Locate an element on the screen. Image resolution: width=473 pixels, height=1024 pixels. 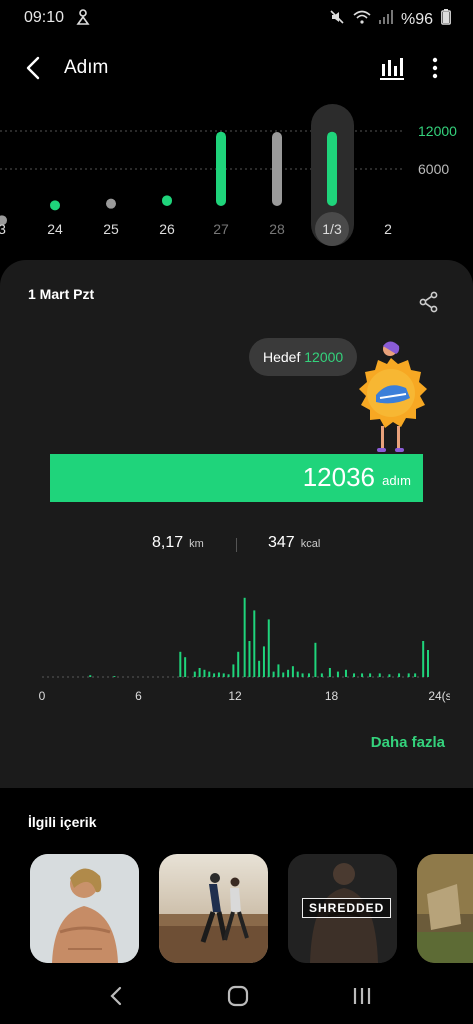
system-nav-bar is located at coordinates (236, 996).